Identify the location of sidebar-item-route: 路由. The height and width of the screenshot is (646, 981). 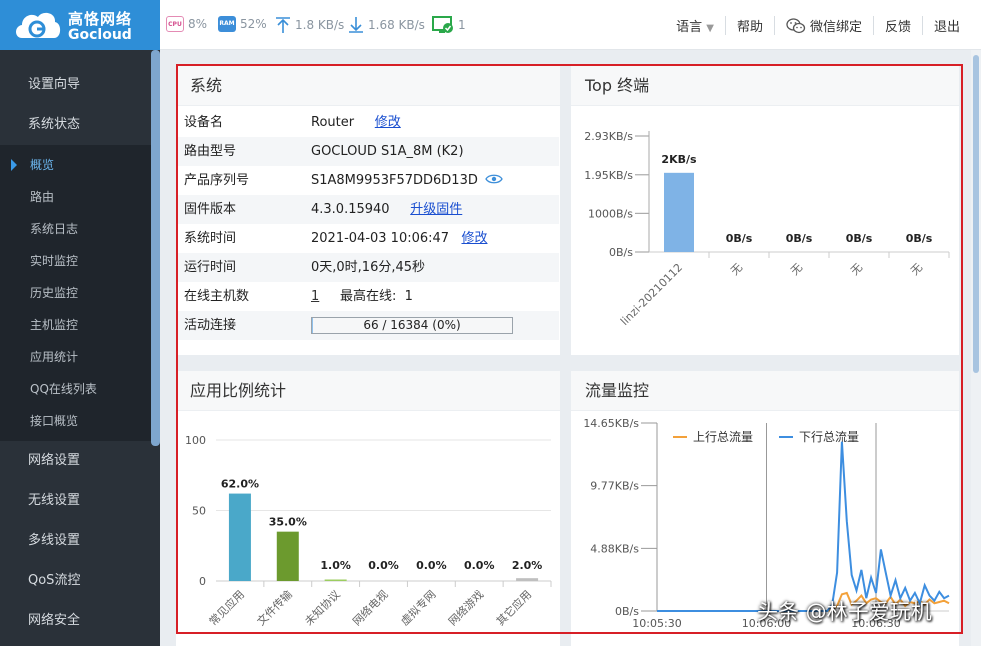
(80, 197).